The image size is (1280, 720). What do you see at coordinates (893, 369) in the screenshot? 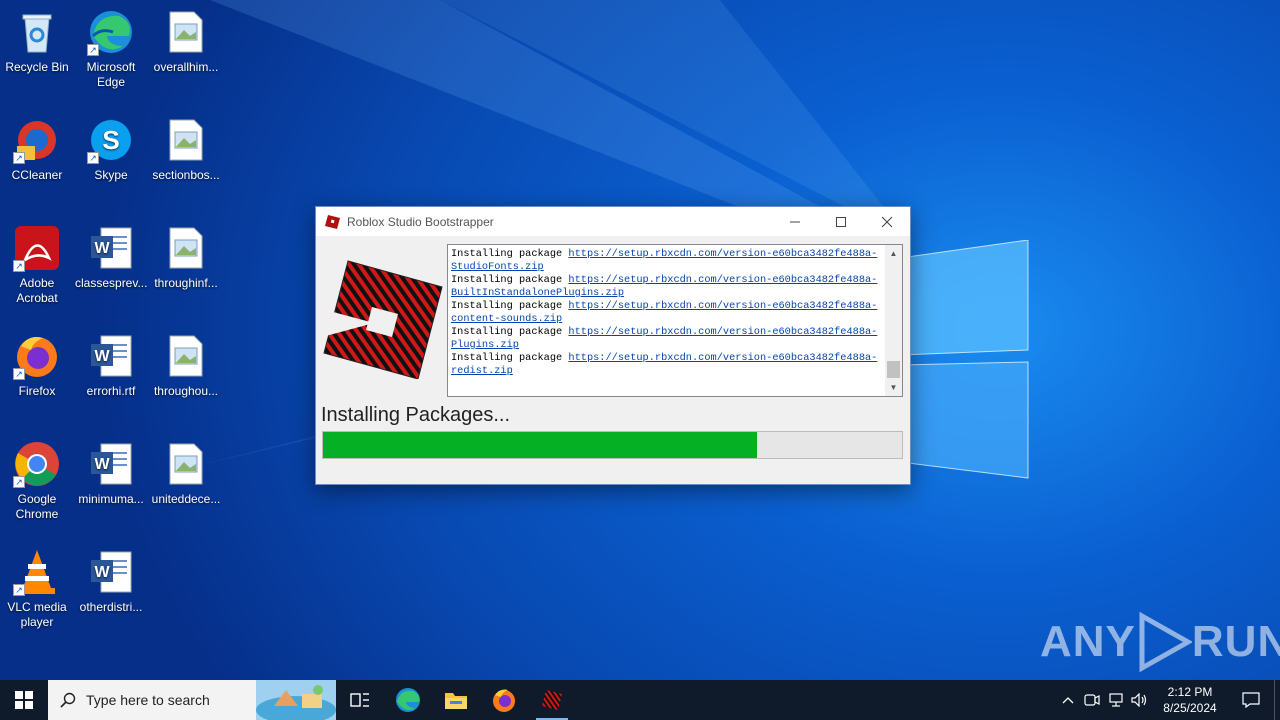
I see `scroll-thumb` at bounding box center [893, 369].